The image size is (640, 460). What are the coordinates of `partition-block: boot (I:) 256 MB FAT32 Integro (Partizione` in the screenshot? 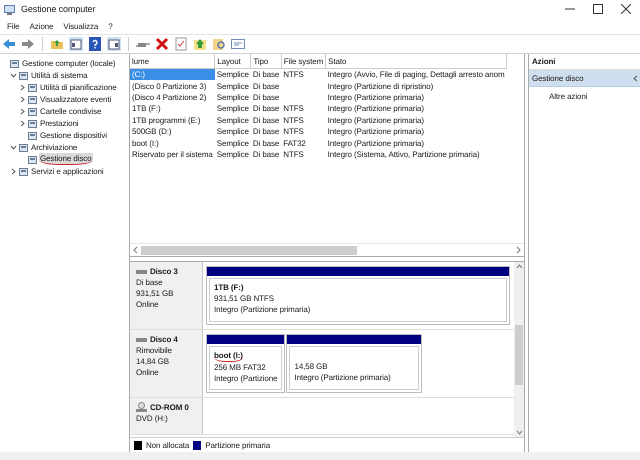 It's located at (246, 363).